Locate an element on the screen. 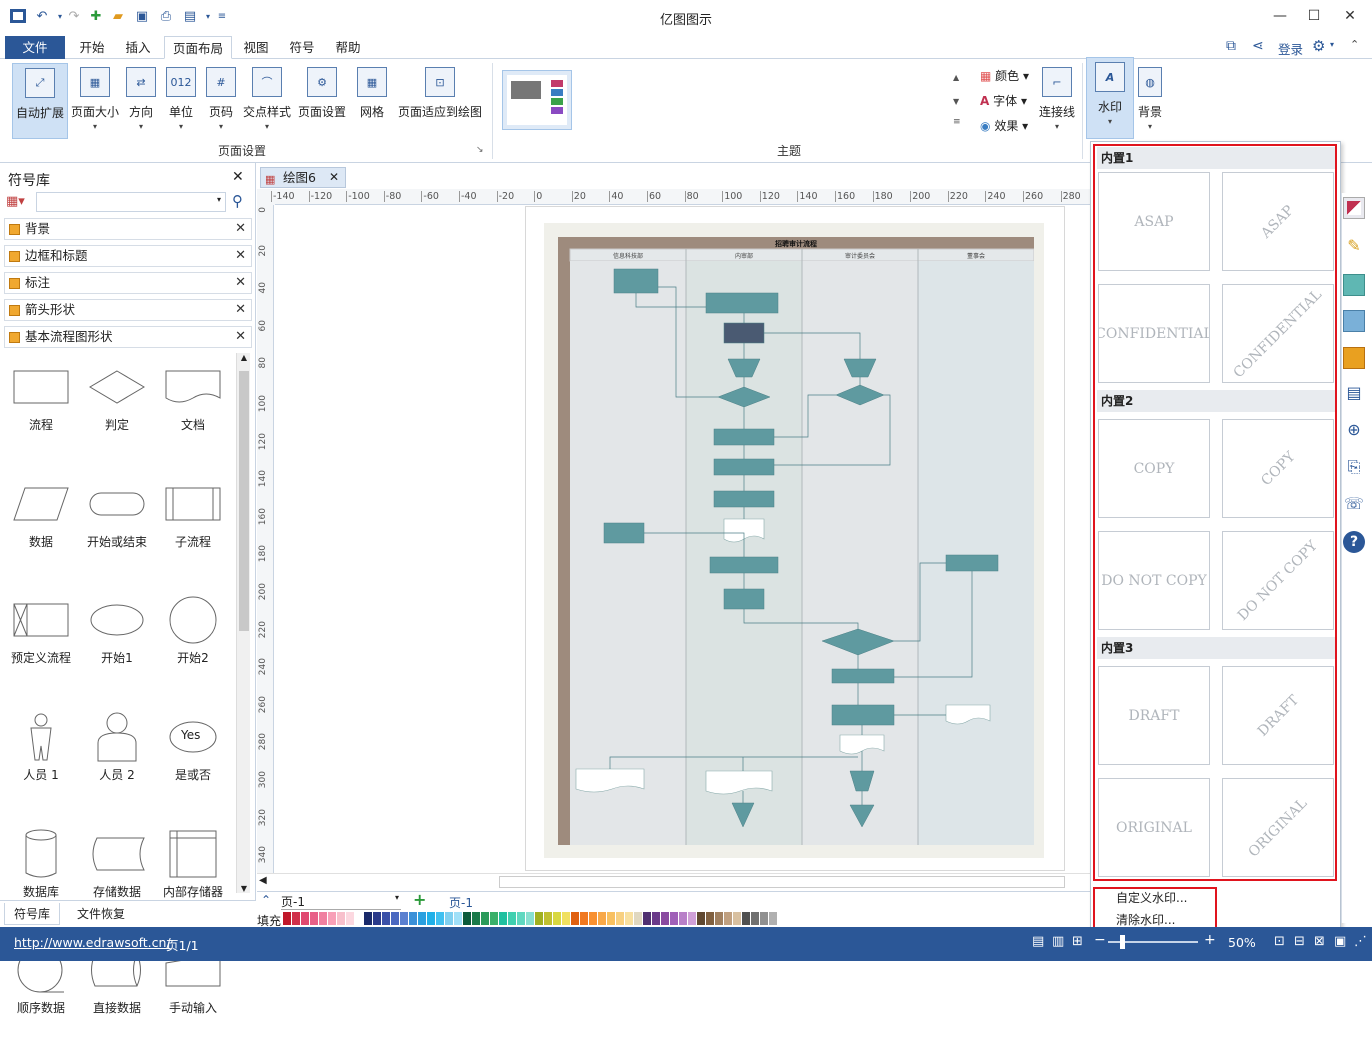 This screenshot has height=1058, width=1372. fit-page-icon: ⊡ is located at coordinates (1279, 941).